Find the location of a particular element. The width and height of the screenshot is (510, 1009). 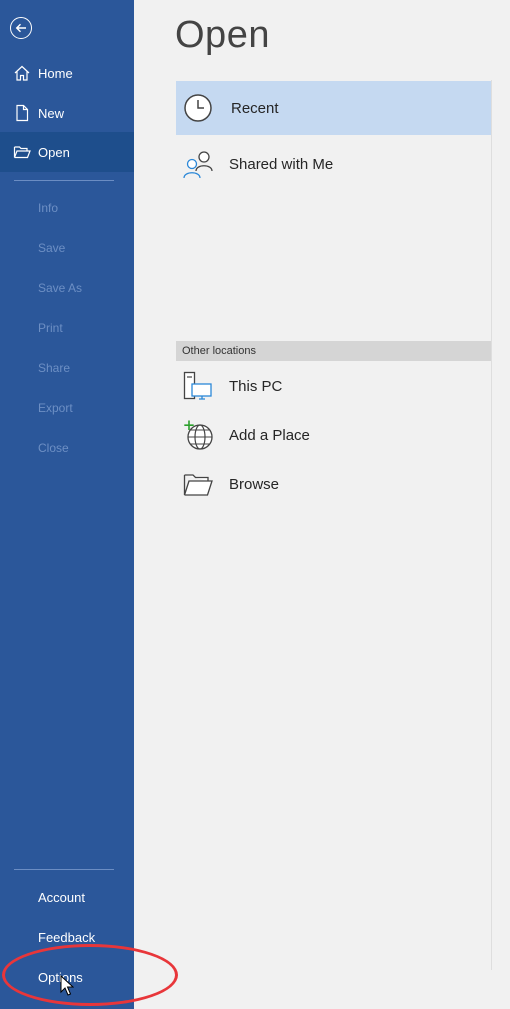

annotation-highlight-circle is located at coordinates (90, 975).